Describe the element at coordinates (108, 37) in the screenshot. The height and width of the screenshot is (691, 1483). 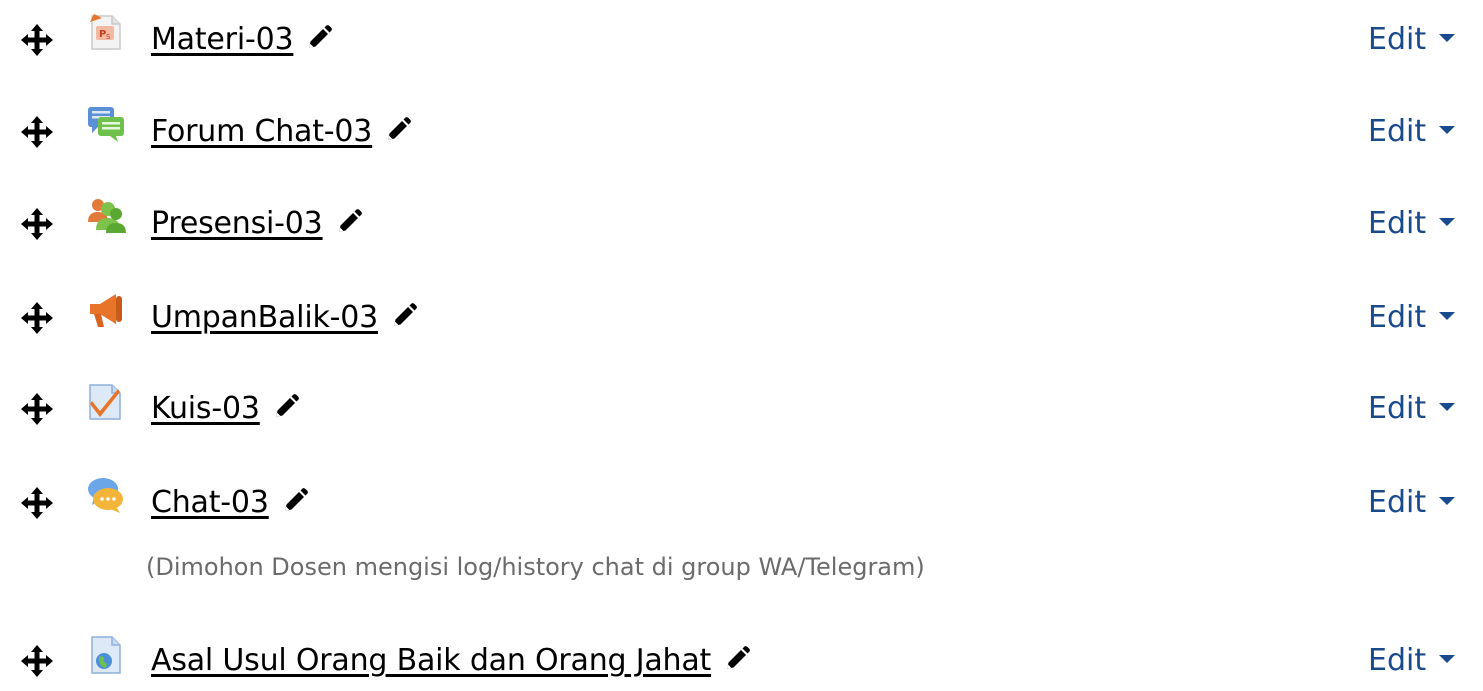
I see `svg-text: S` at that location.